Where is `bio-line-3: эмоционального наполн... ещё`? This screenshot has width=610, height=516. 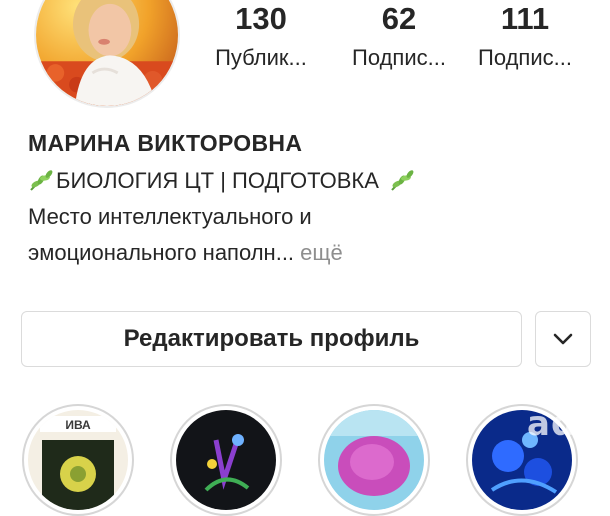 bio-line-3: эмоционального наполн... ещё is located at coordinates (185, 253).